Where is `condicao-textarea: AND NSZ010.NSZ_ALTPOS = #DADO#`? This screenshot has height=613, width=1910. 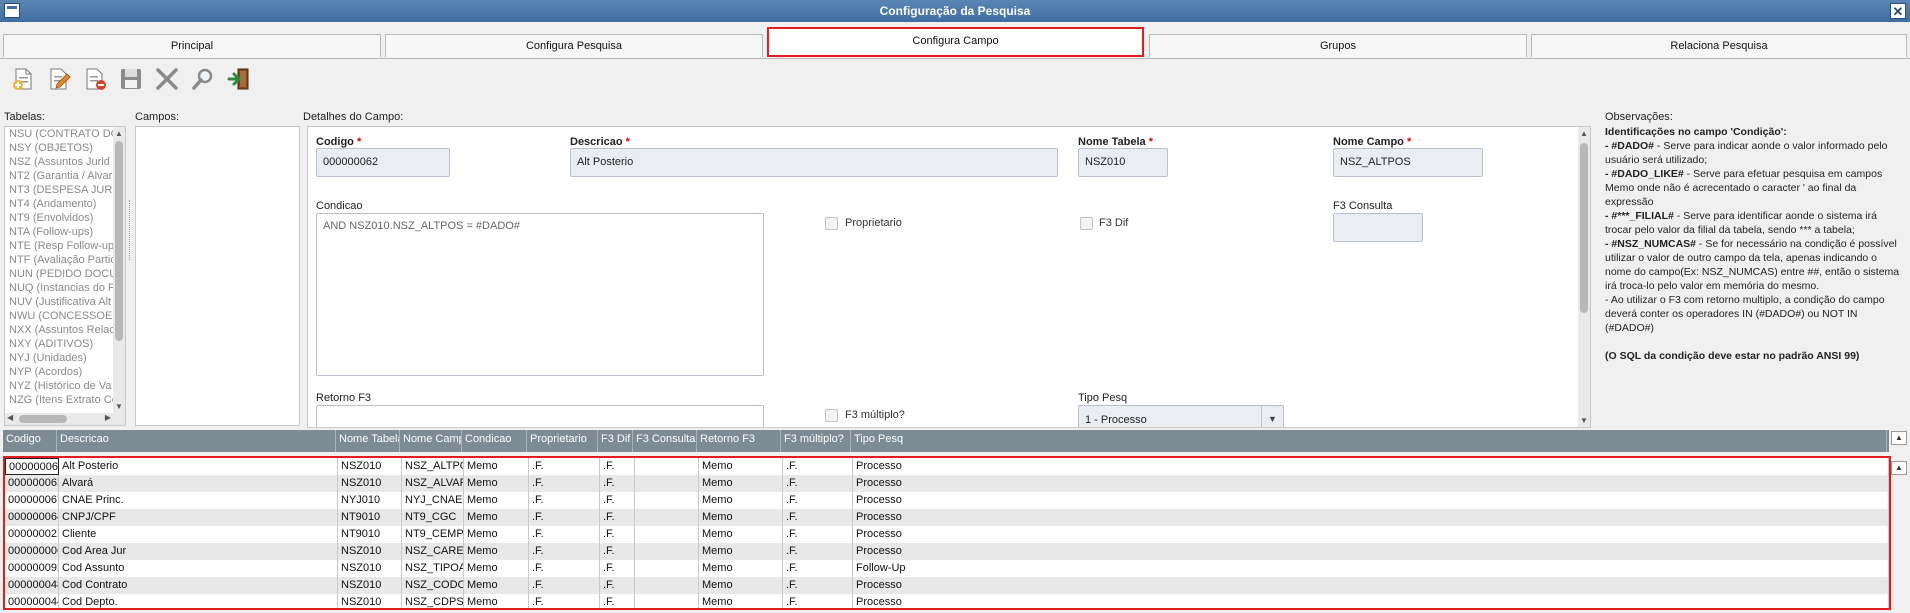
condicao-textarea: AND NSZ010.NSZ_ALTPOS = #DADO# is located at coordinates (540, 294).